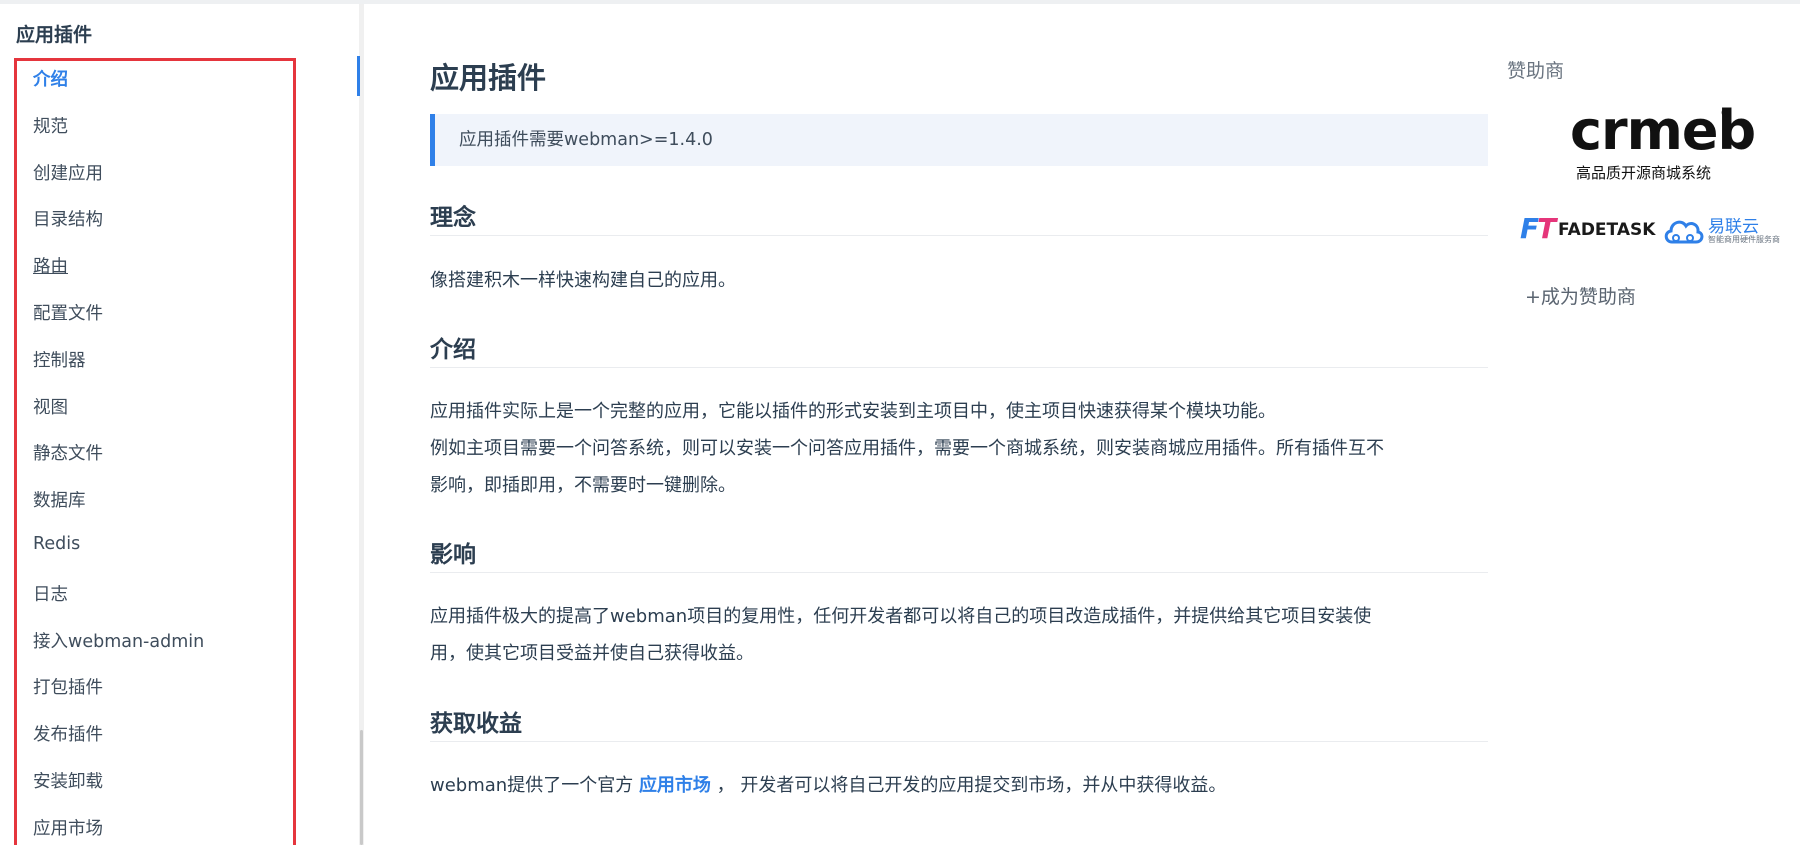 The image size is (1800, 845). Describe the element at coordinates (1580, 295) in the screenshot. I see `become-sponsor-link: +成为赞助商` at that location.